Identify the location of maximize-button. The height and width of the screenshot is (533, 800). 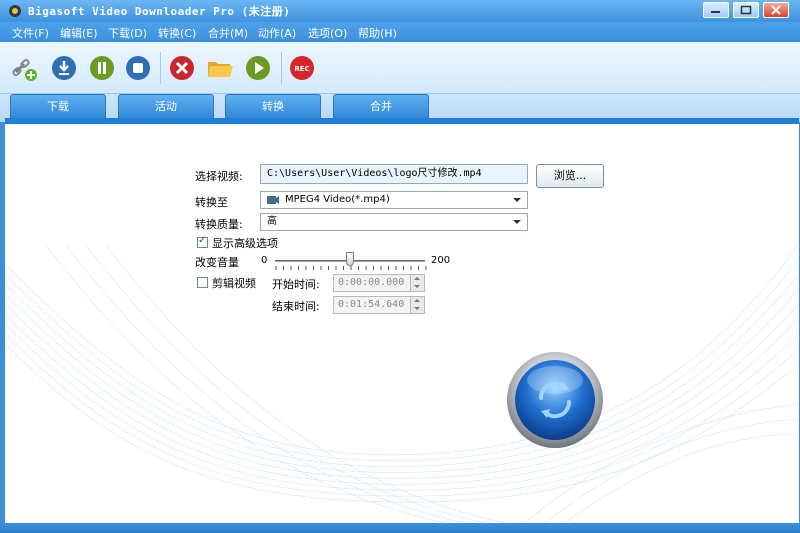
(746, 10).